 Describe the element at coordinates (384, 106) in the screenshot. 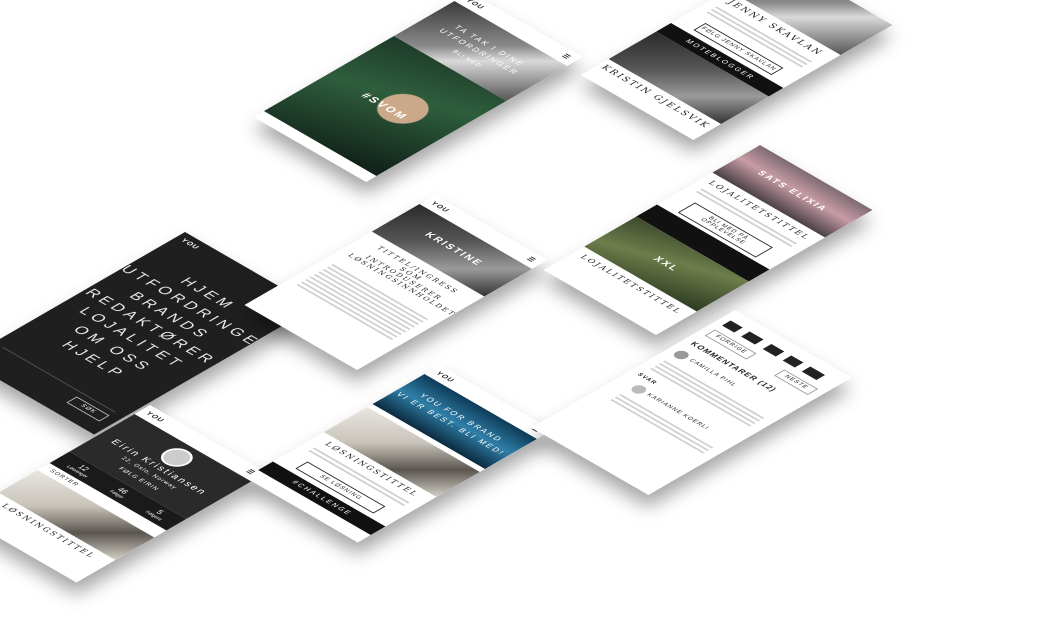

I see `card-hashtag: #SVOM` at that location.